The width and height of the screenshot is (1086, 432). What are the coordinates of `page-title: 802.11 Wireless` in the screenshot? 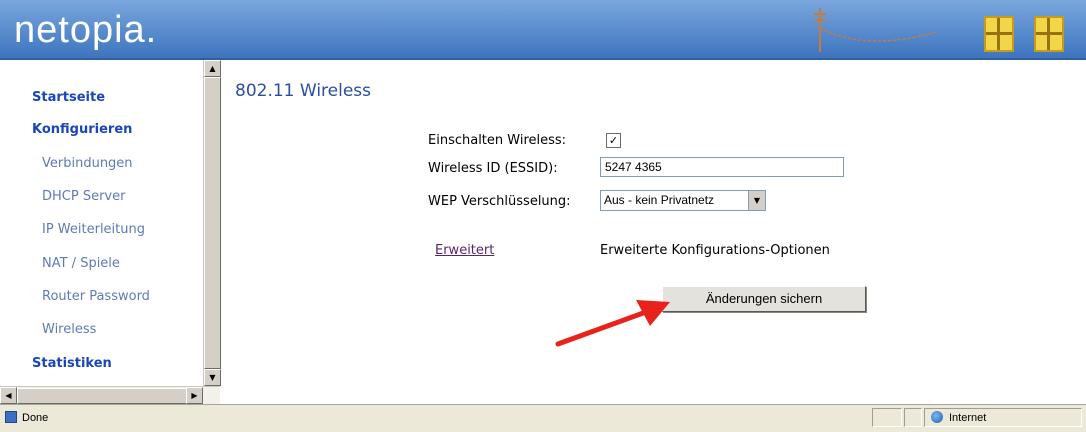 It's located at (303, 91).